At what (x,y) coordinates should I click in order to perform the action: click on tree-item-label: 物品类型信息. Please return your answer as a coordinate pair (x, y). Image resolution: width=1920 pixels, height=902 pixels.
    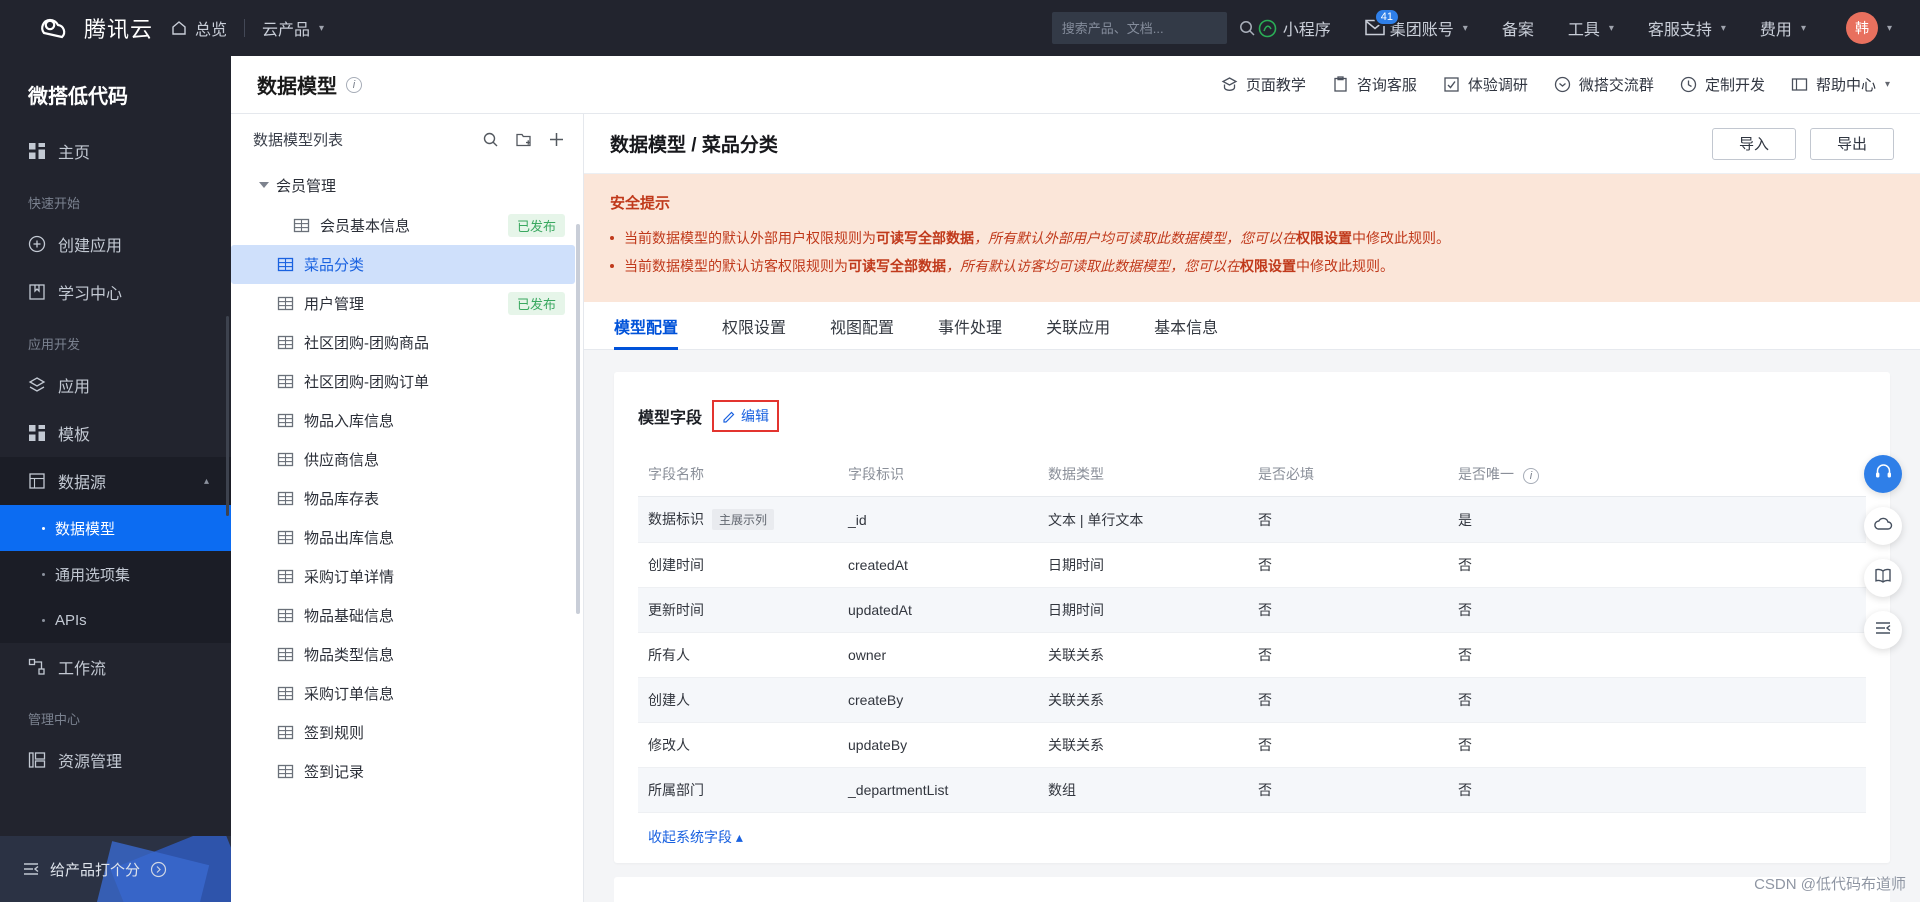
    Looking at the image, I should click on (349, 655).